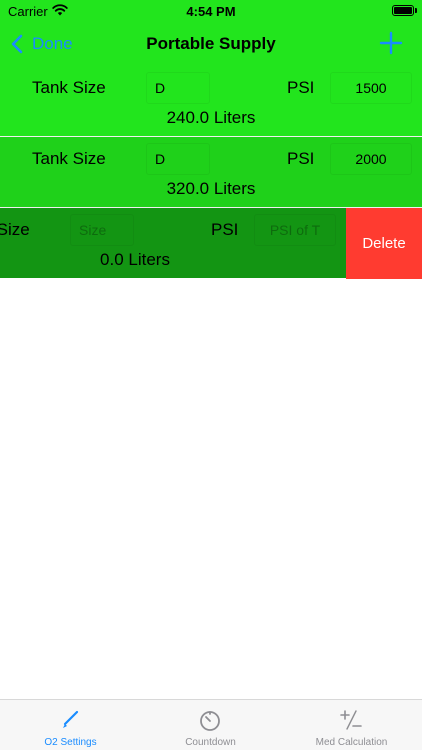  What do you see at coordinates (211, 101) in the screenshot?
I see `tank-row-1: Tank Size D PSI 1500 240.0 Liters` at bounding box center [211, 101].